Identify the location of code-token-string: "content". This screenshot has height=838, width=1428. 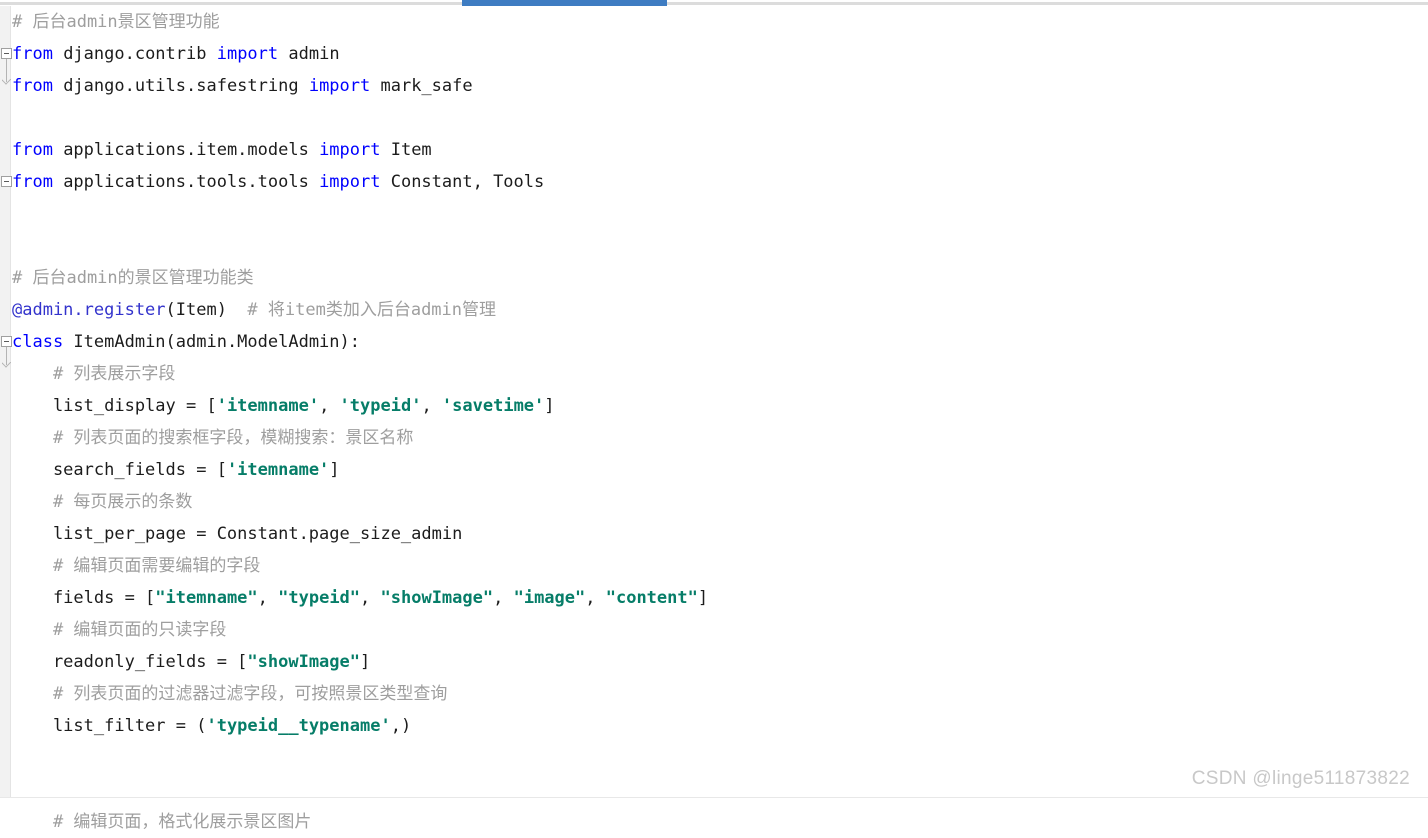
(651, 598).